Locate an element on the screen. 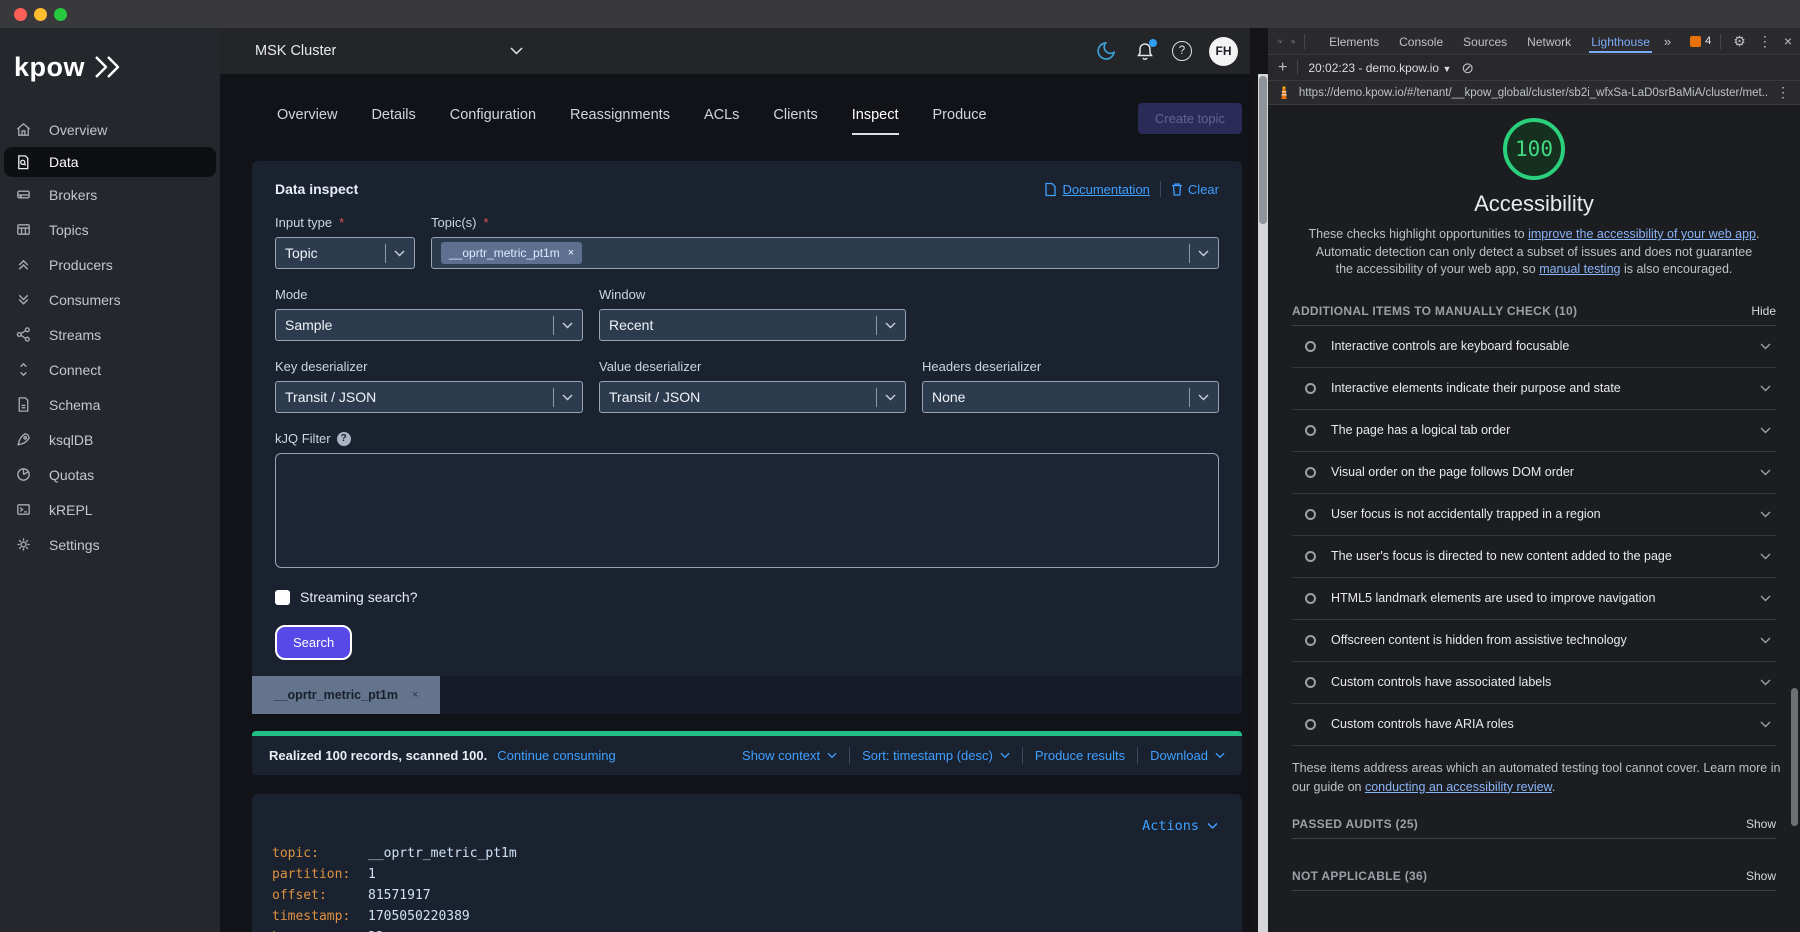 This screenshot has height=932, width=1800. search-button: Search is located at coordinates (314, 642).